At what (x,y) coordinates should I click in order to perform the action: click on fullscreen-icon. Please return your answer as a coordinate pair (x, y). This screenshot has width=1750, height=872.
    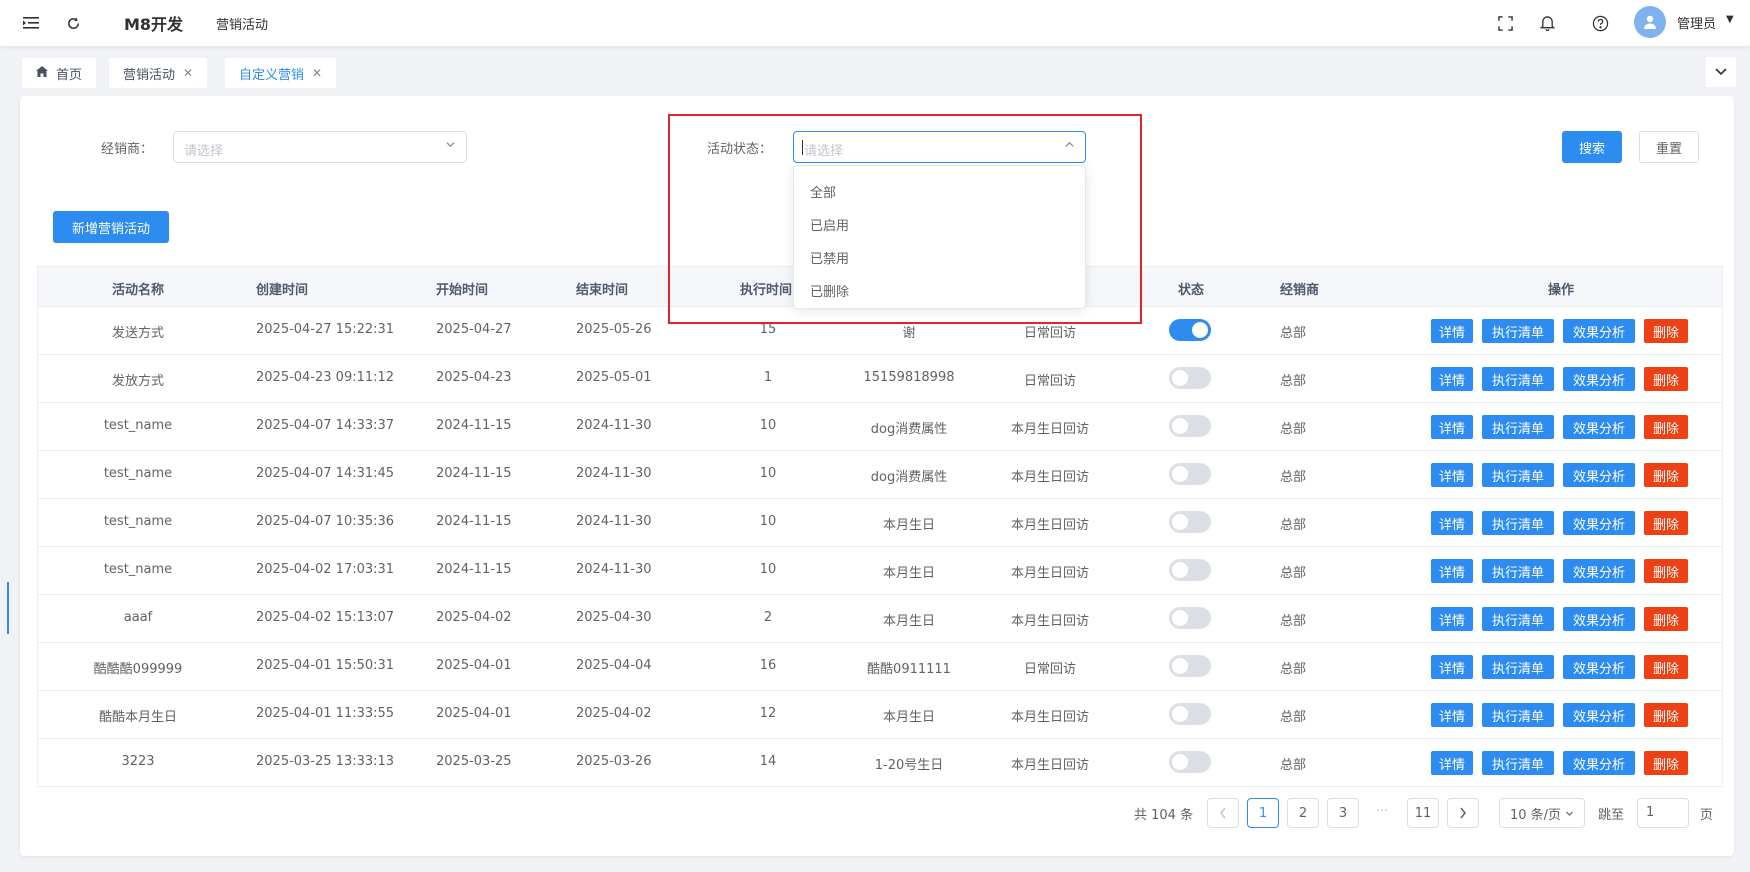
    Looking at the image, I should click on (1505, 23).